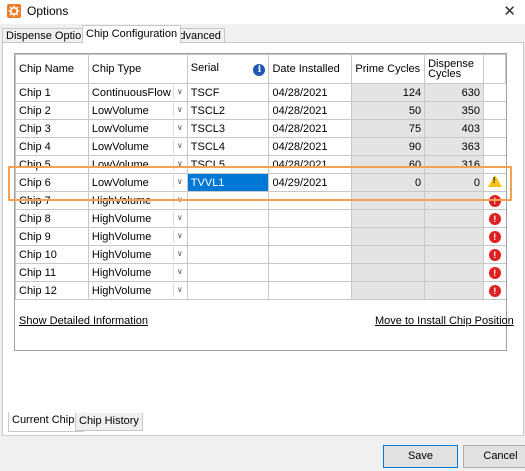 The height and width of the screenshot is (471, 525). Describe the element at coordinates (388, 128) in the screenshot. I see `prime-cycles-cell: 75` at that location.